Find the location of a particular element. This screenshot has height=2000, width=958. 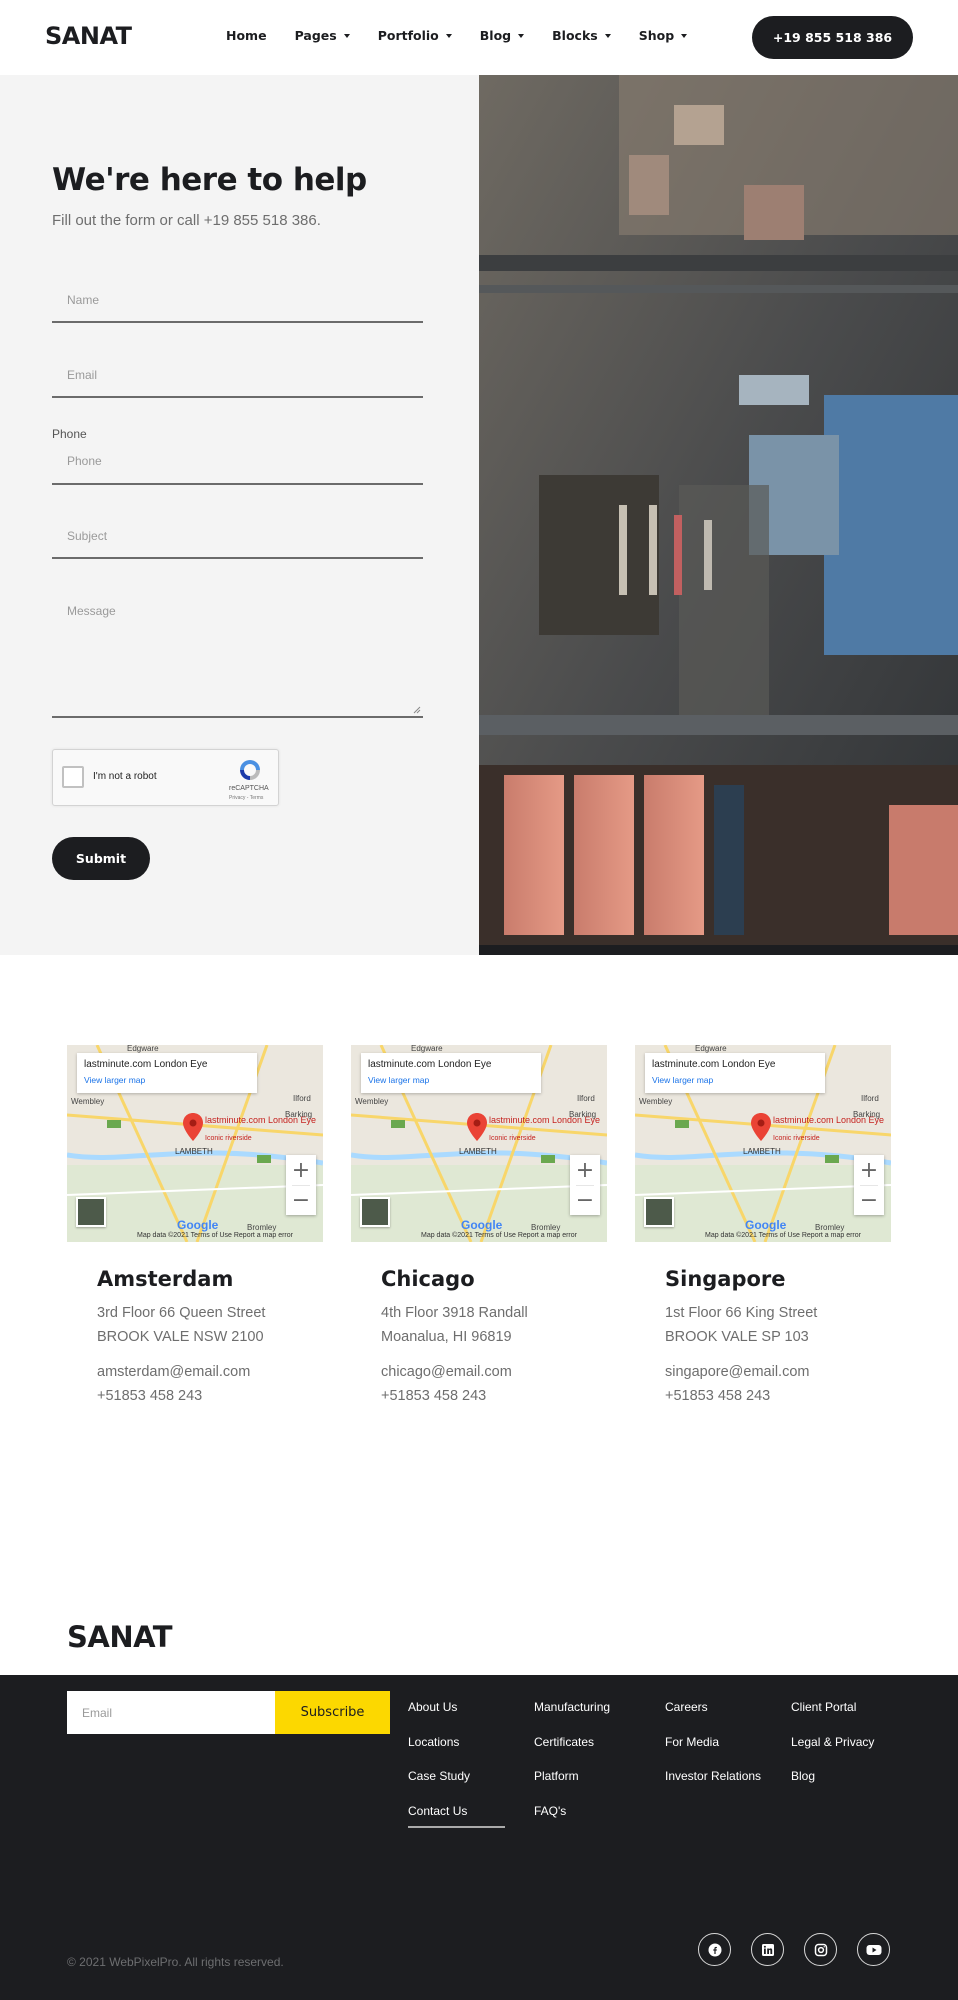

name-field: Name is located at coordinates (237, 300).